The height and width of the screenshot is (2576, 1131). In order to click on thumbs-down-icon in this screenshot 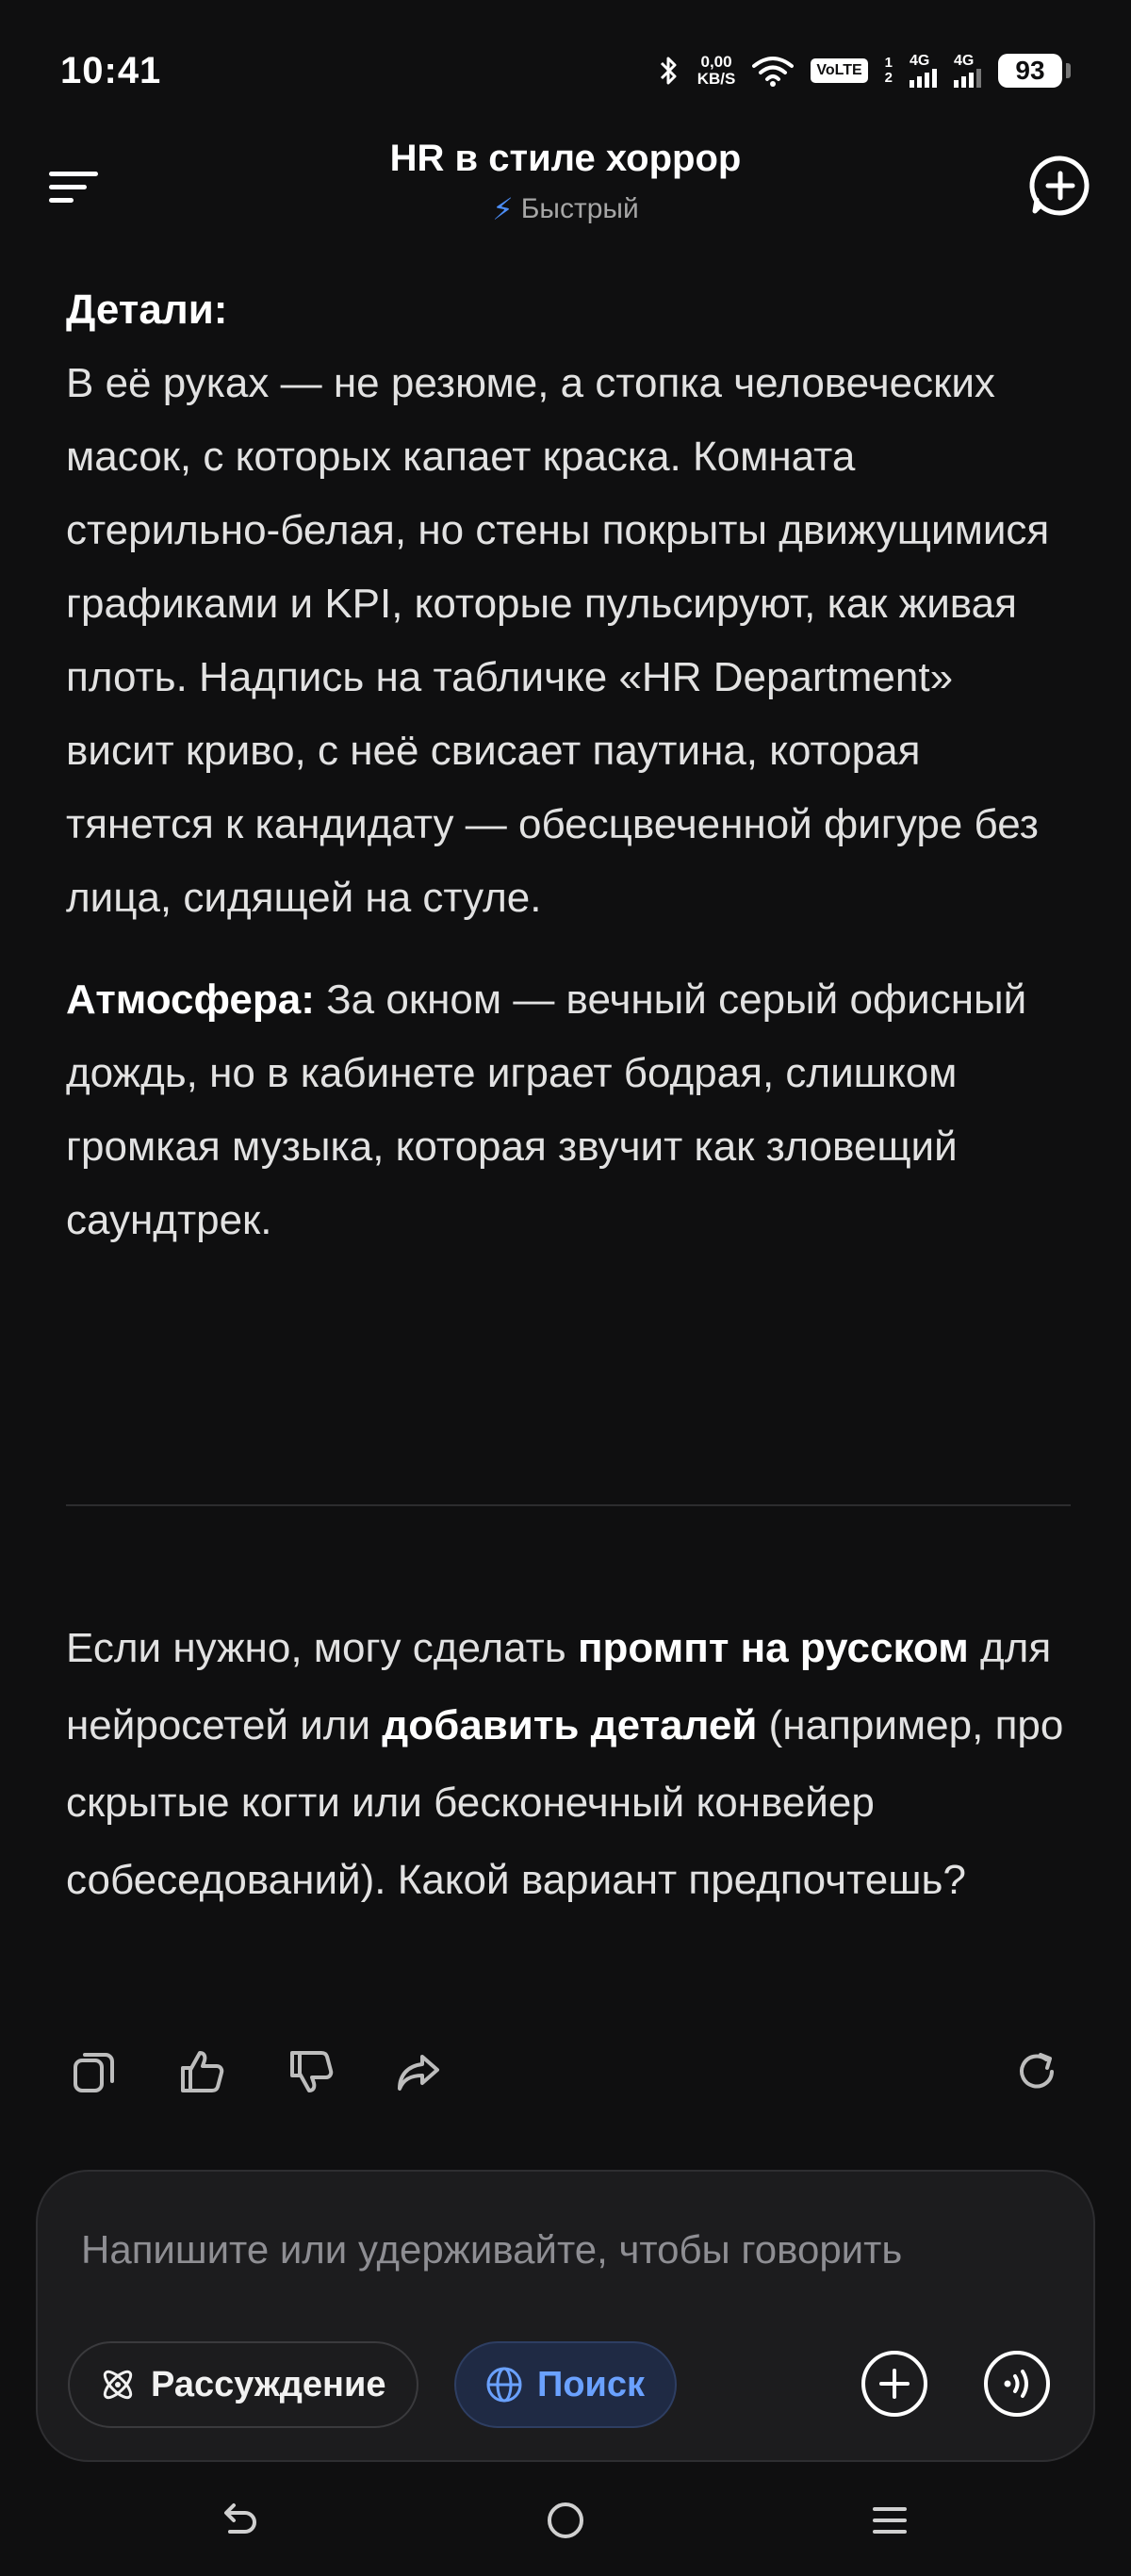, I will do `click(312, 2071)`.